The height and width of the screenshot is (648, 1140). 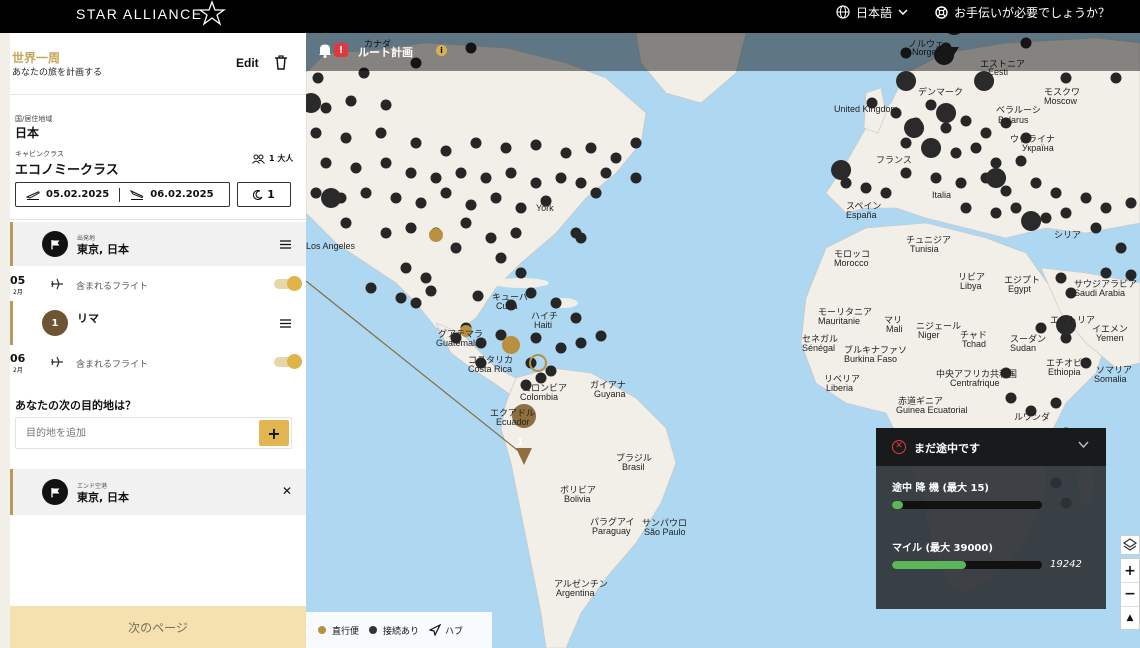 What do you see at coordinates (1130, 571) in the screenshot?
I see `zoom-in-button: +` at bounding box center [1130, 571].